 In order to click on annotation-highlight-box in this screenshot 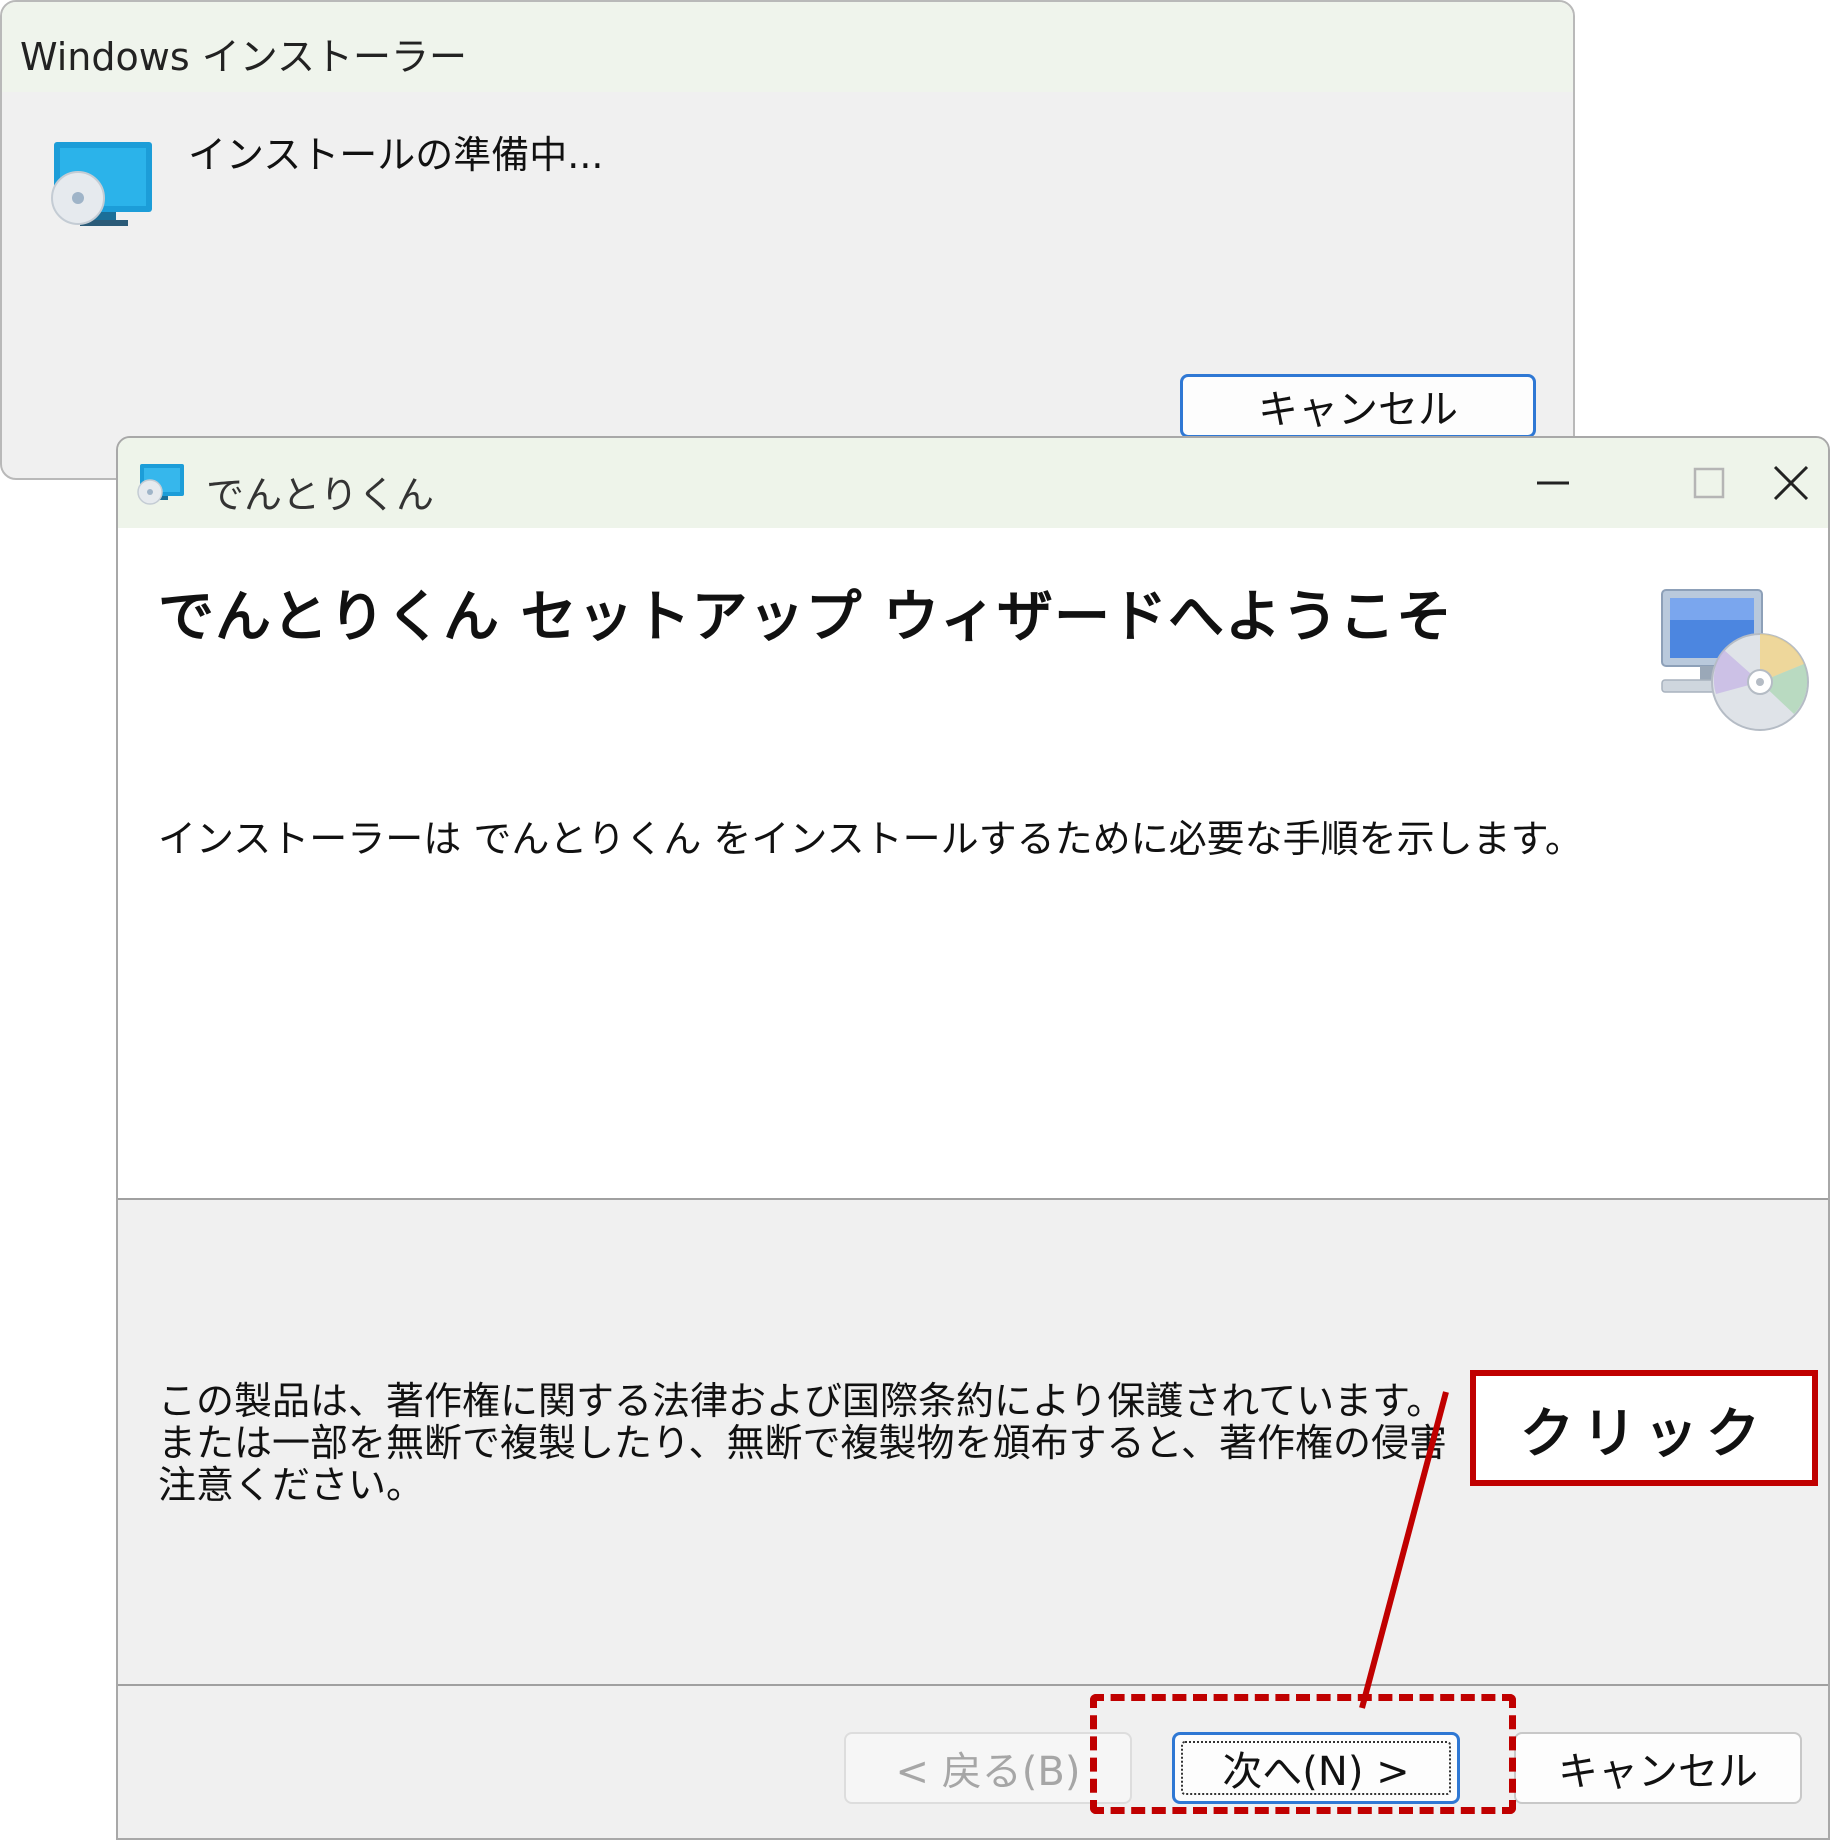, I will do `click(1303, 1754)`.